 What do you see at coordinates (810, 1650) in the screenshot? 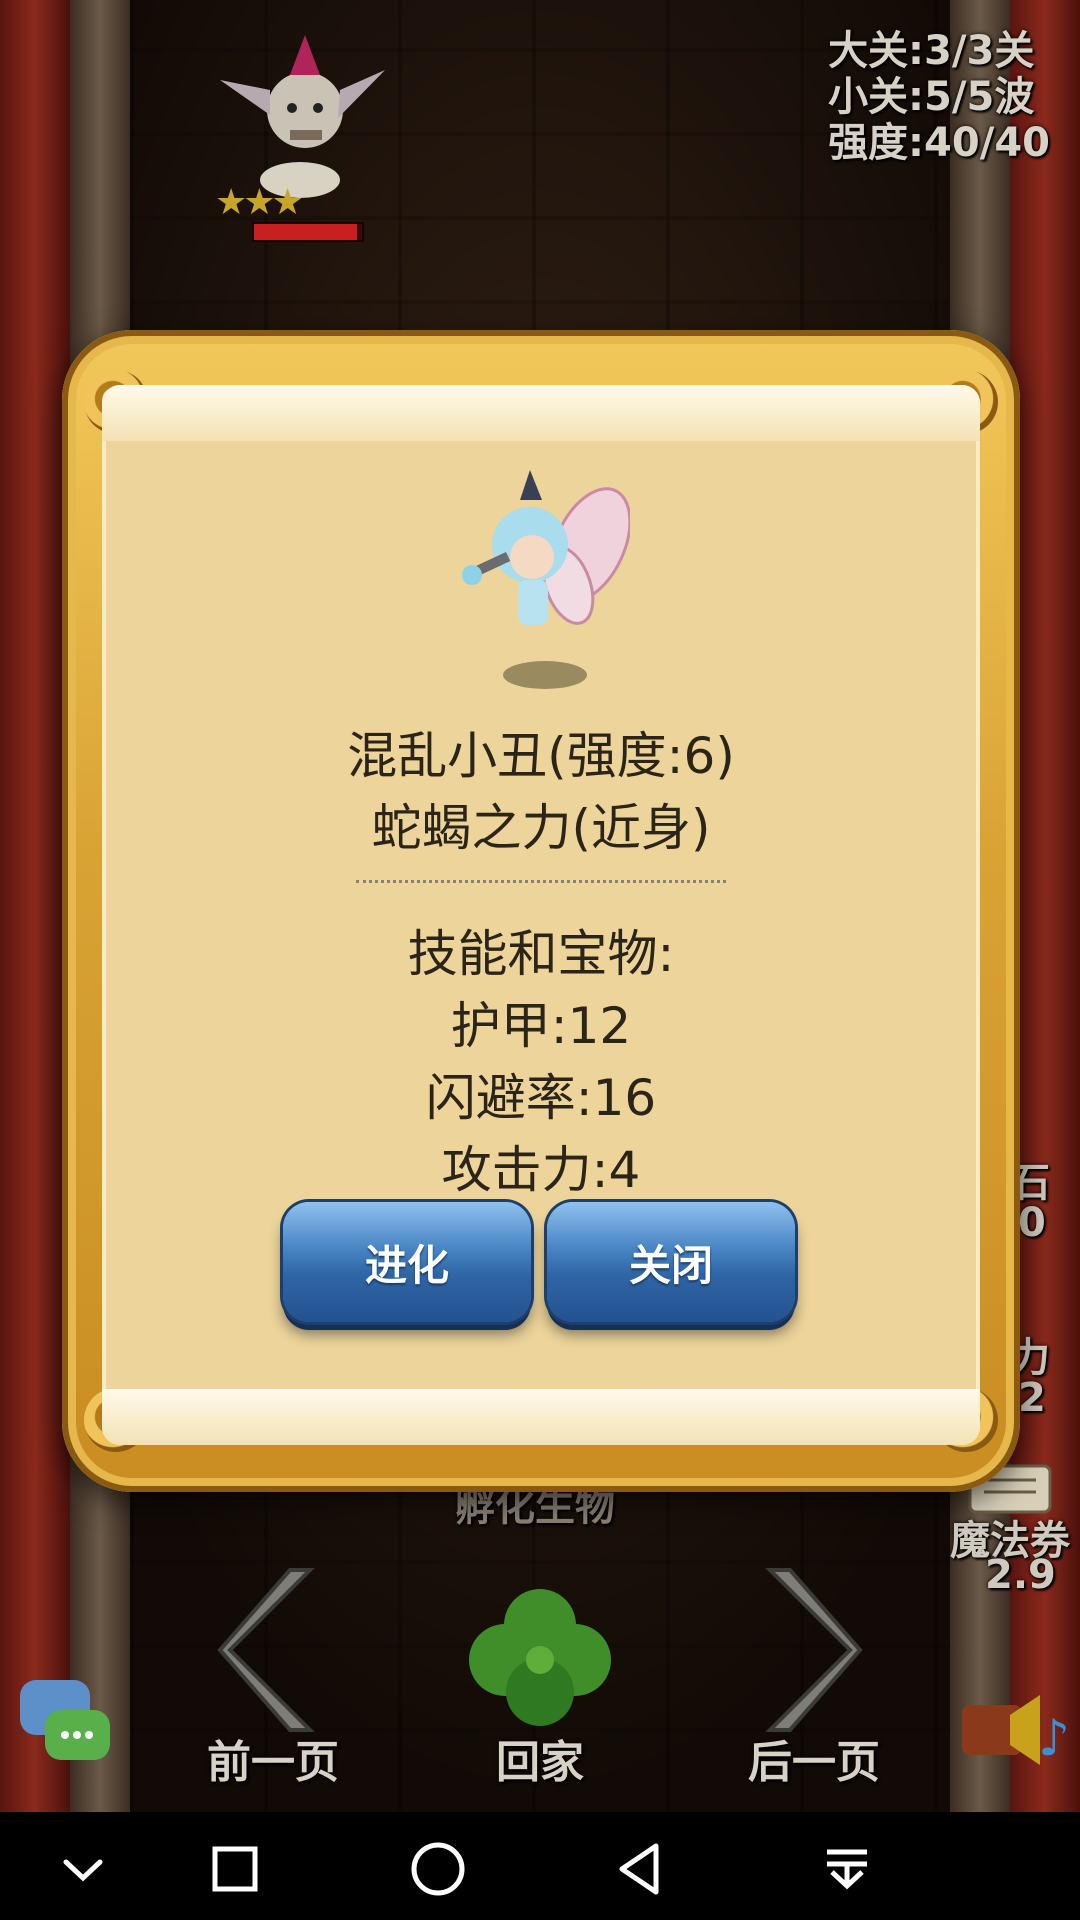
I see `next-page-arrow-icon` at bounding box center [810, 1650].